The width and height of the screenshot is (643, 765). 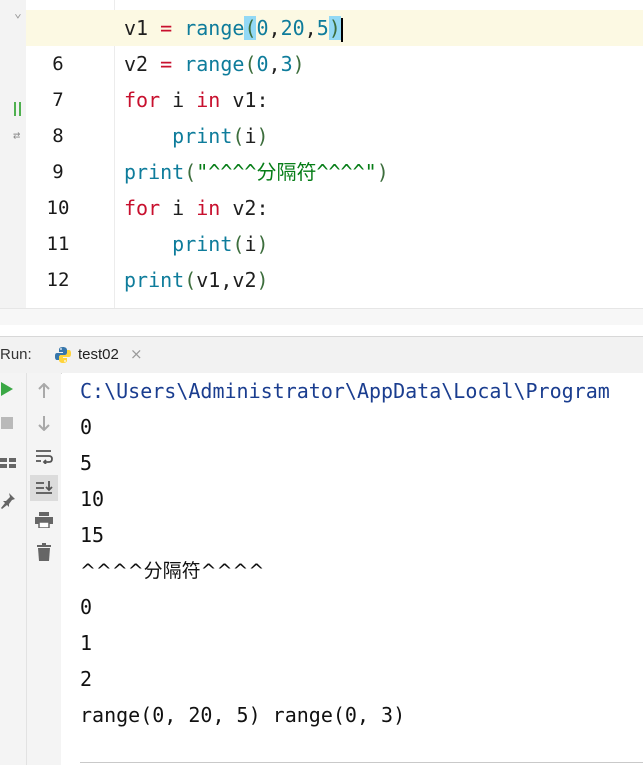 What do you see at coordinates (13, 154) in the screenshot?
I see `editor-left-strip: ⌄ ⇄` at bounding box center [13, 154].